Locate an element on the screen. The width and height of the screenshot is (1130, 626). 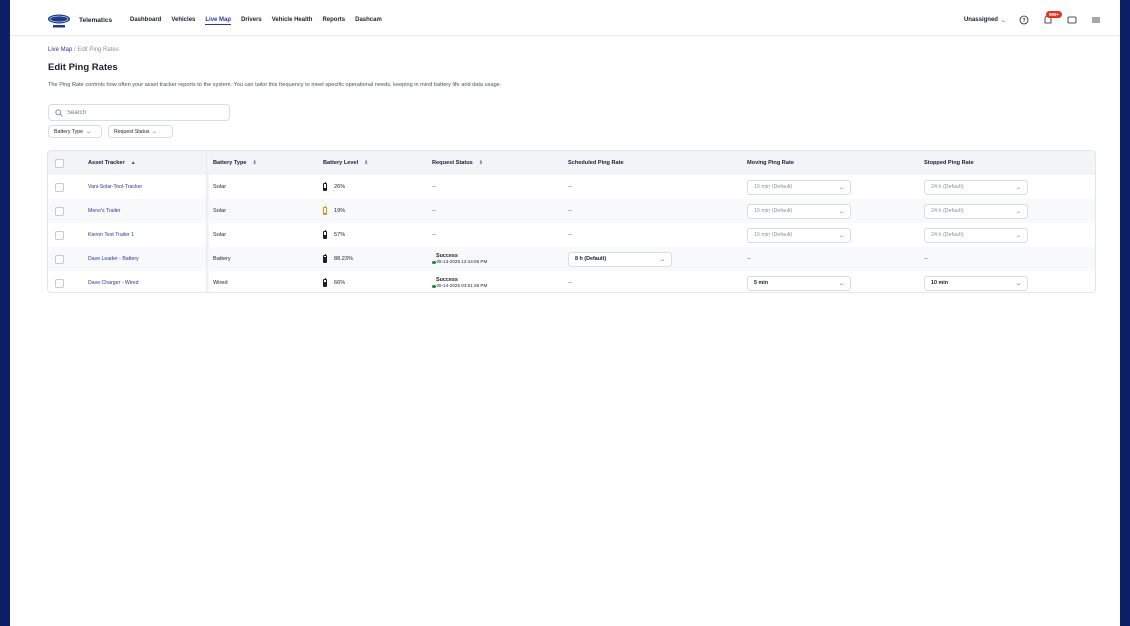
asset-tracker-link: Dave Loader - Battery is located at coordinates (113, 259).